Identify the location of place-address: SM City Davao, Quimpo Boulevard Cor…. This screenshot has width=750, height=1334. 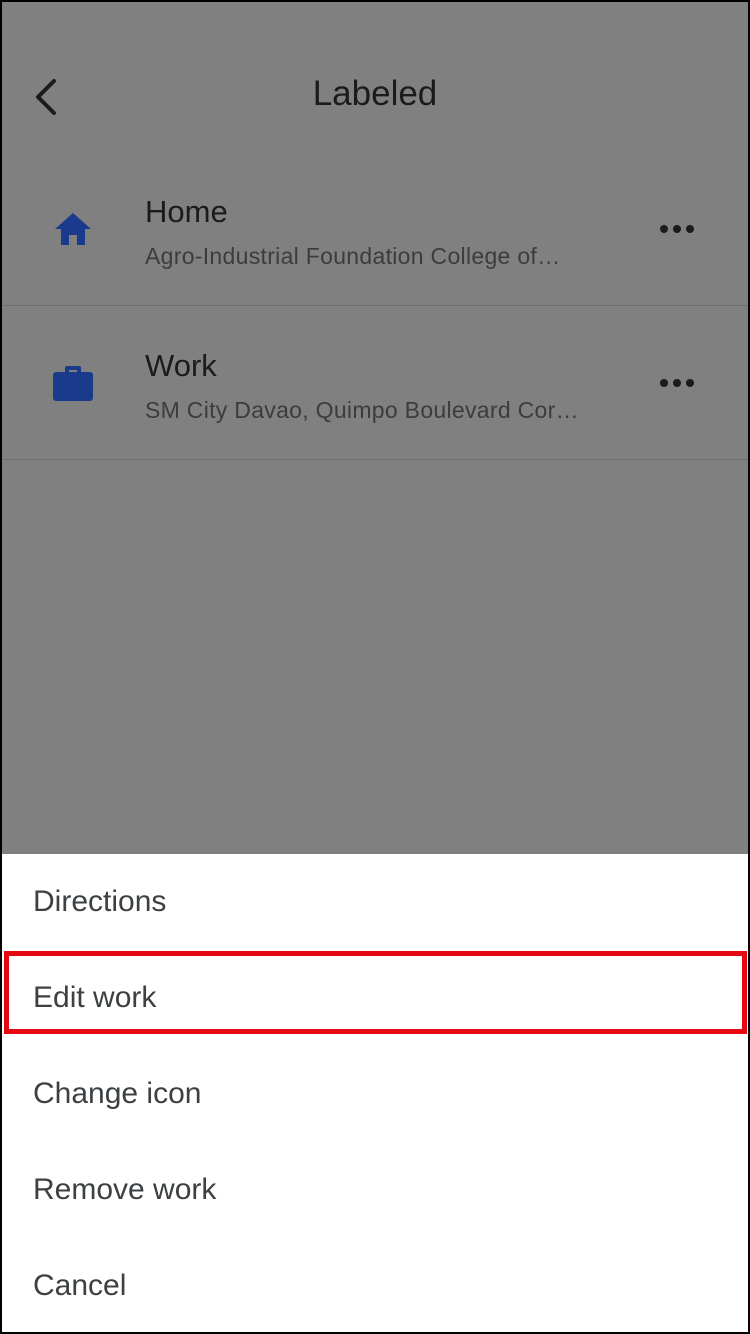
(362, 410).